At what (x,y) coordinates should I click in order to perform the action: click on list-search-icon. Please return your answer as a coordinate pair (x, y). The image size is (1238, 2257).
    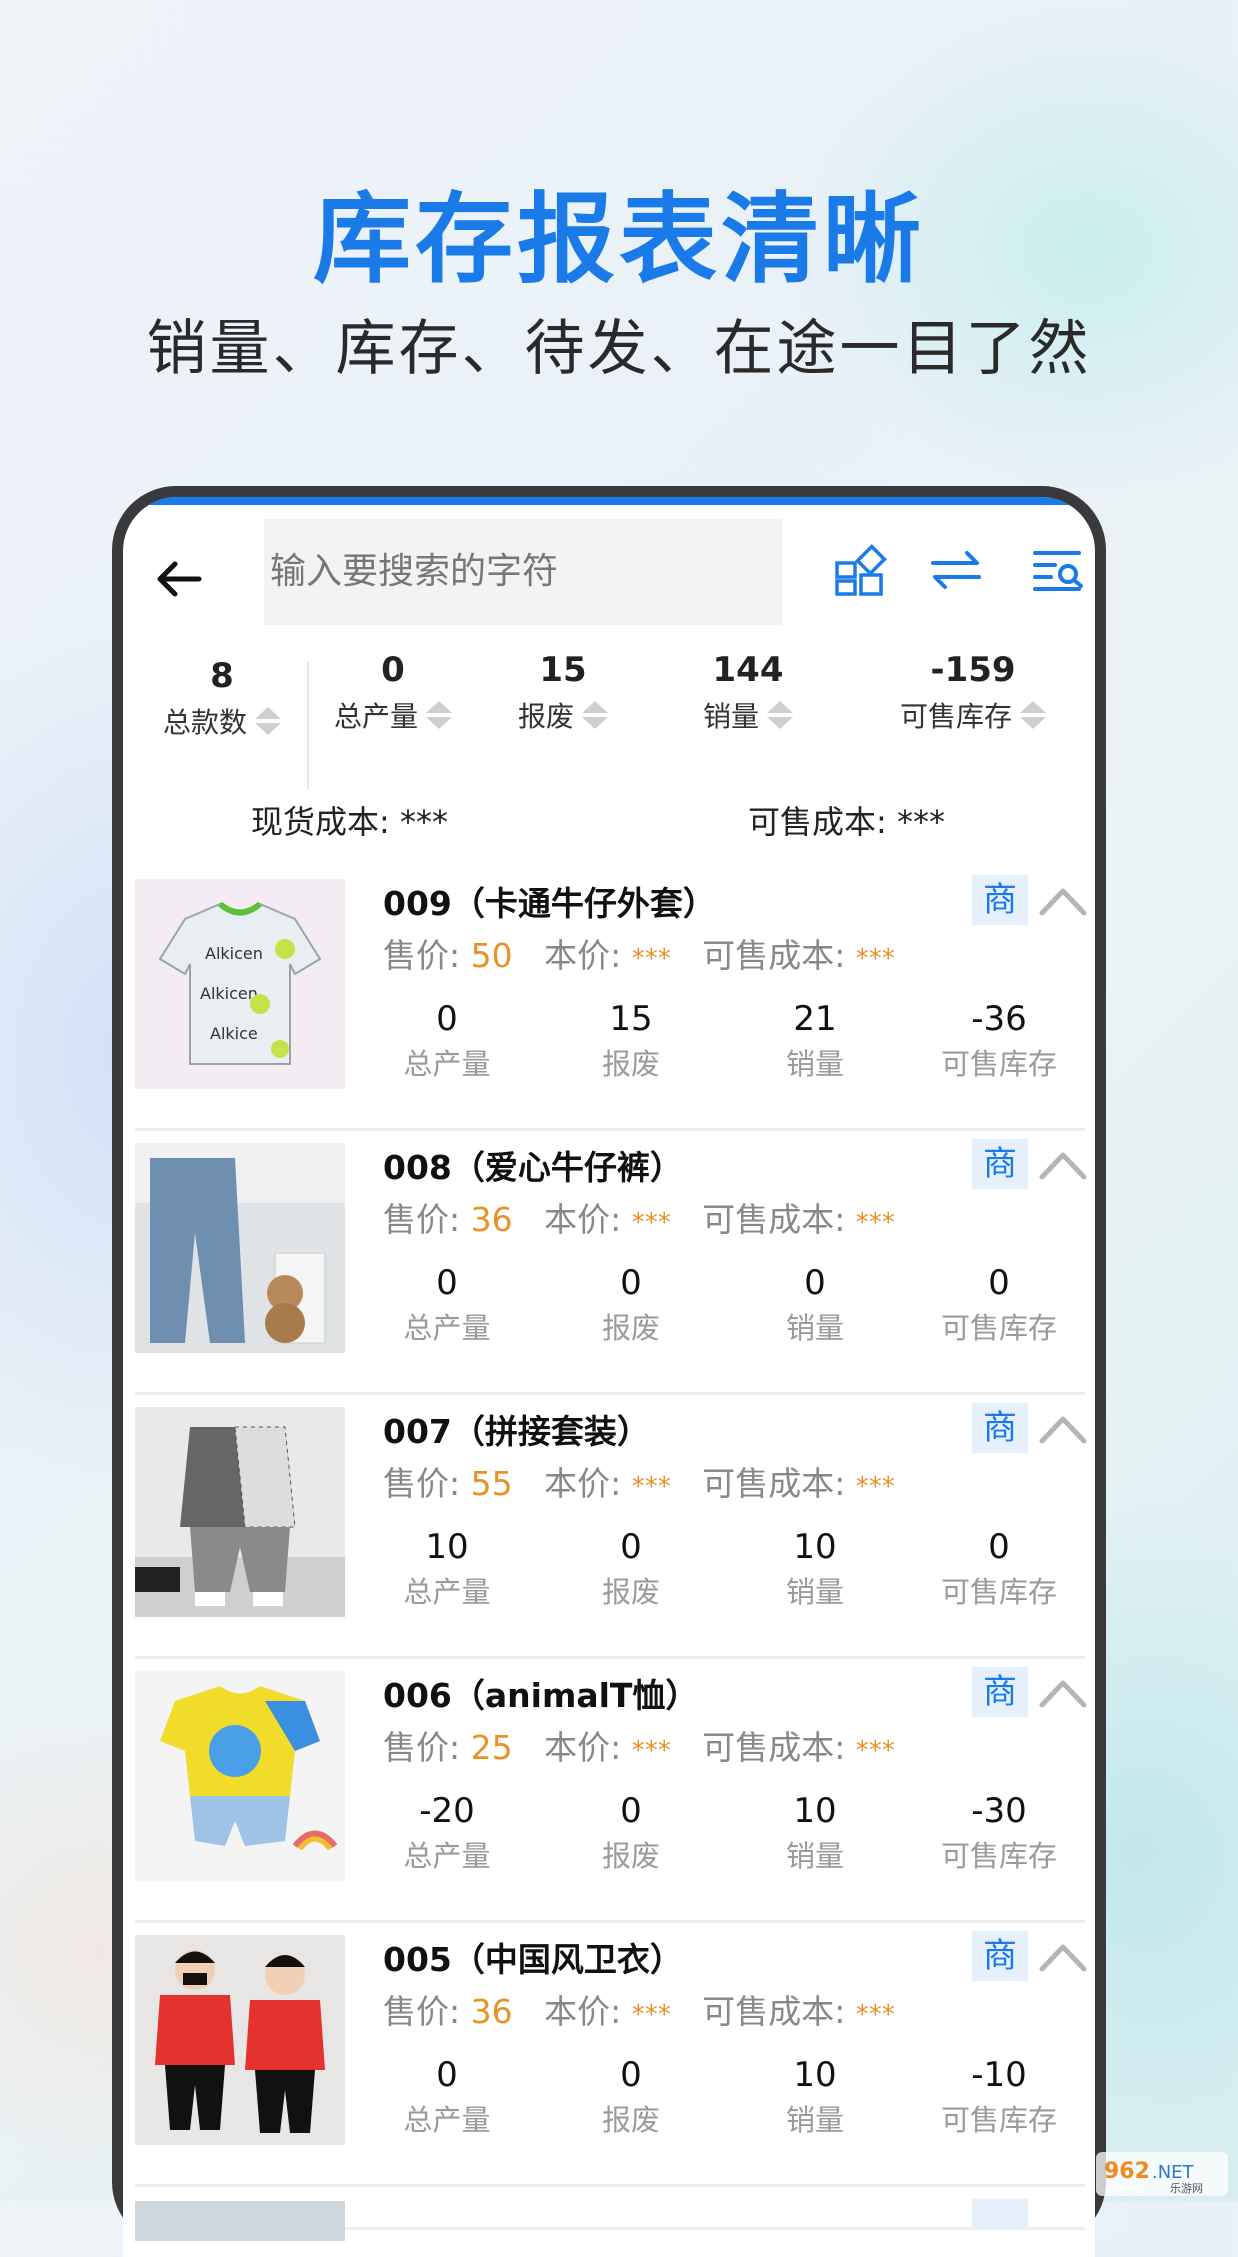
    Looking at the image, I should click on (1058, 570).